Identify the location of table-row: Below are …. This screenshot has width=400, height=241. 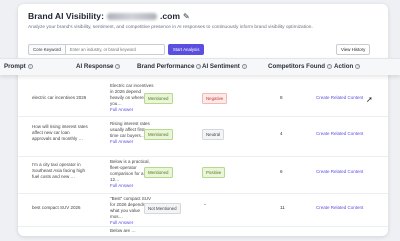
(203, 232).